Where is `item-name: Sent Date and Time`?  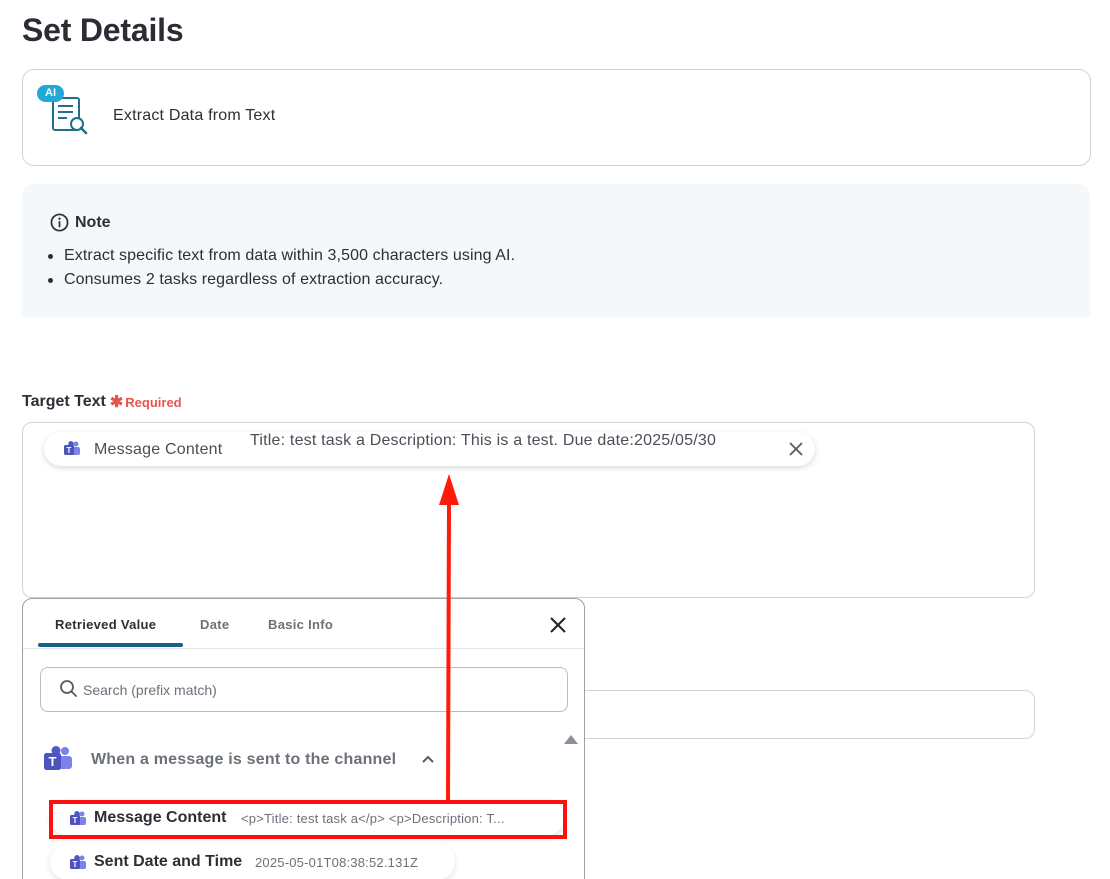
item-name: Sent Date and Time is located at coordinates (168, 861).